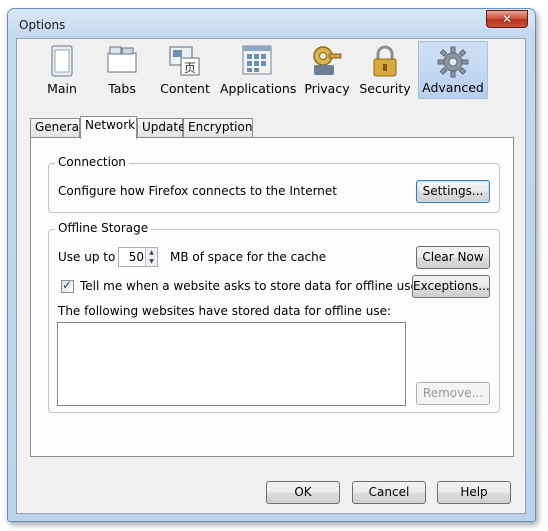 The height and width of the screenshot is (531, 548). Describe the element at coordinates (385, 61) in the screenshot. I see `security-icon` at that location.